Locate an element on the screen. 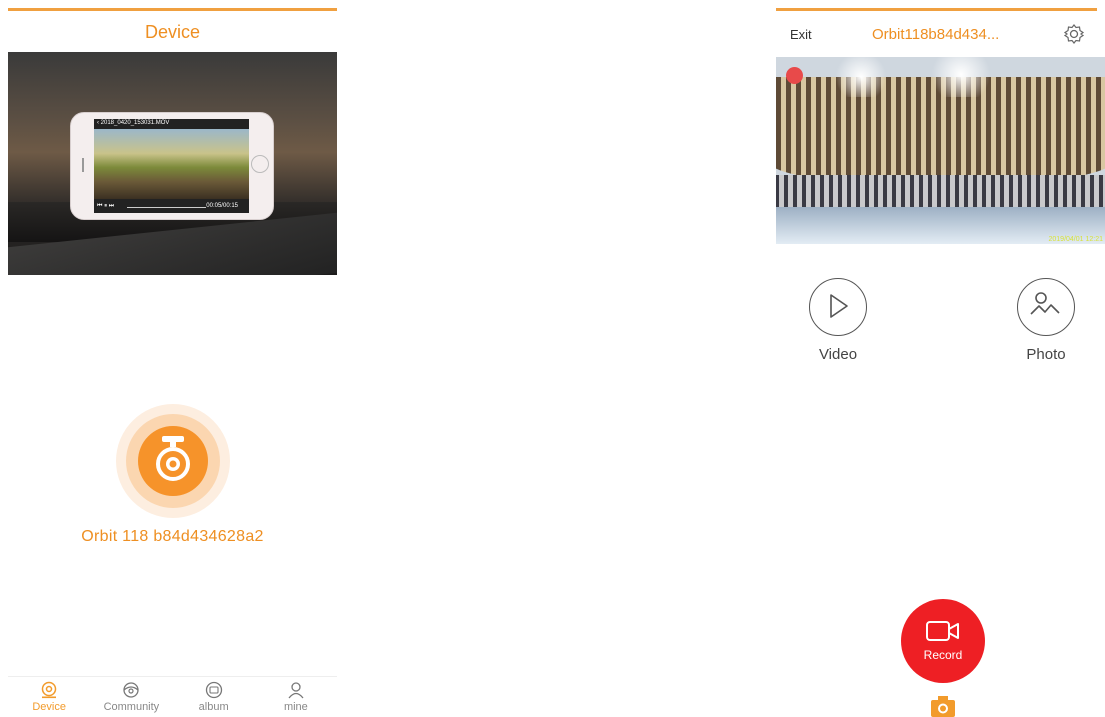 This screenshot has width=1105, height=717. phone-screen: ‹ 2018_0420_153031.MOV ⏮ ⏸ ⏭ 00:05/00:15 is located at coordinates (171, 166).